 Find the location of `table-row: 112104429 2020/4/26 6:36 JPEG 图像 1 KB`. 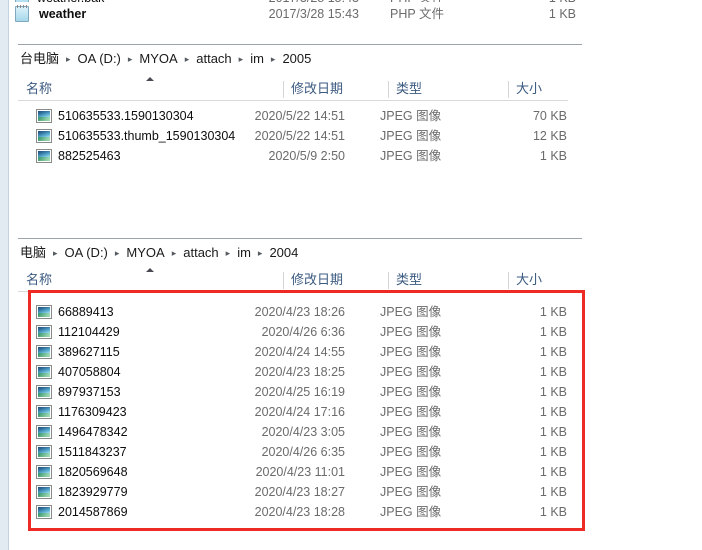

table-row: 112104429 2020/4/26 6:36 JPEG 图像 1 KB is located at coordinates (310, 332).